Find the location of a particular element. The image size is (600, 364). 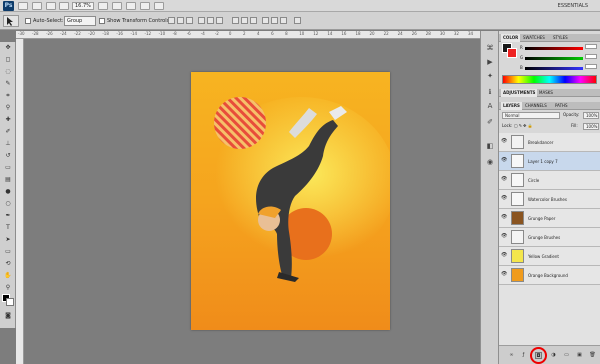

layer-name: Circle is located at coordinates (533, 180).